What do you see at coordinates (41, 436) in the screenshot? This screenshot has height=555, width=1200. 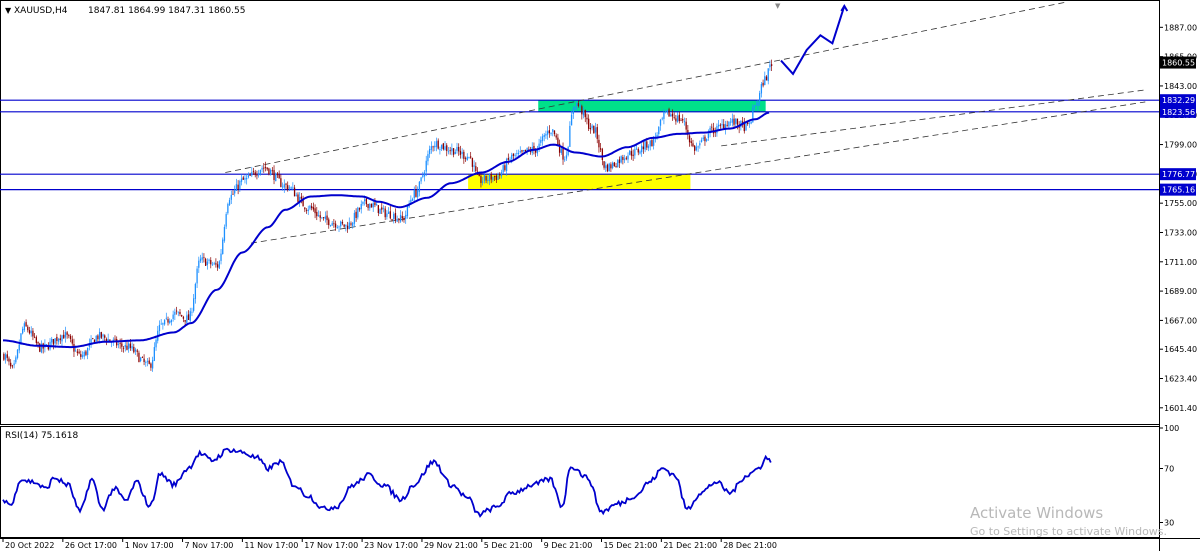 I see `rsi-label: RSI(14) 75.1618` at bounding box center [41, 436].